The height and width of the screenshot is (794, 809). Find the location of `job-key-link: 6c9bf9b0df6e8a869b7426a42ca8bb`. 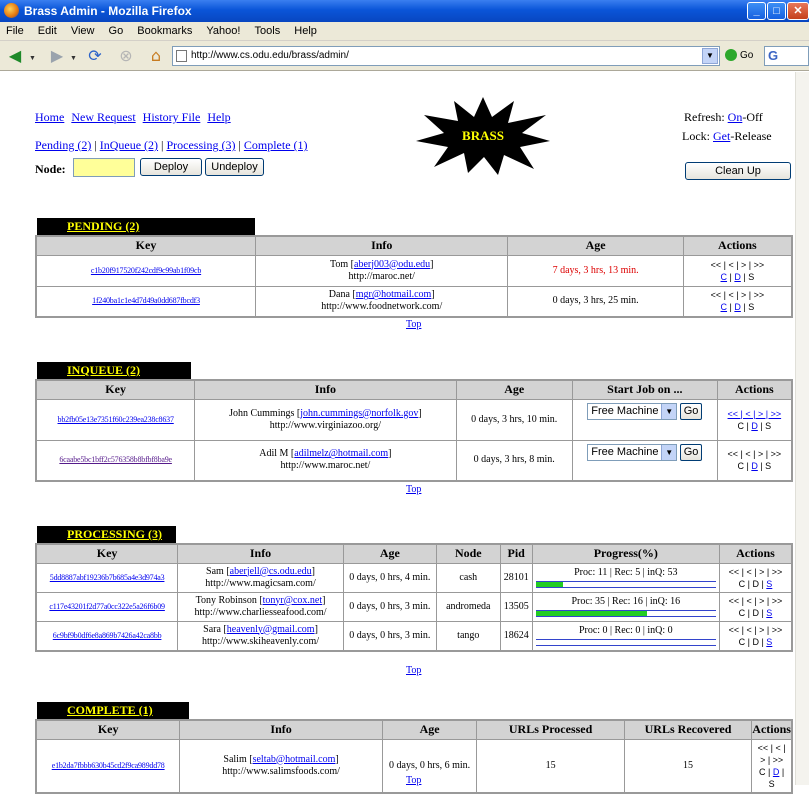

job-key-link: 6c9bf9b0df6e8a869b7426a42ca8bb is located at coordinates (107, 635).